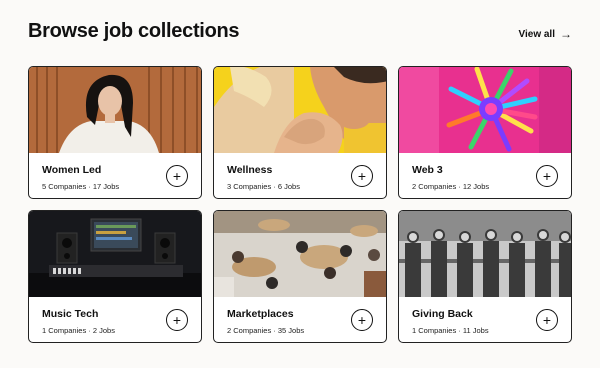 The width and height of the screenshot is (600, 368). Describe the element at coordinates (536, 34) in the screenshot. I see `view-all-label: View all` at that location.